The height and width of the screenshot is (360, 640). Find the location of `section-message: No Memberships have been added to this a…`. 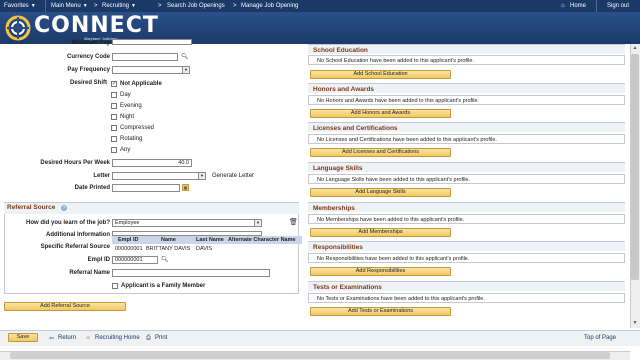

section-message: No Memberships have been added to this a… is located at coordinates (466, 219).